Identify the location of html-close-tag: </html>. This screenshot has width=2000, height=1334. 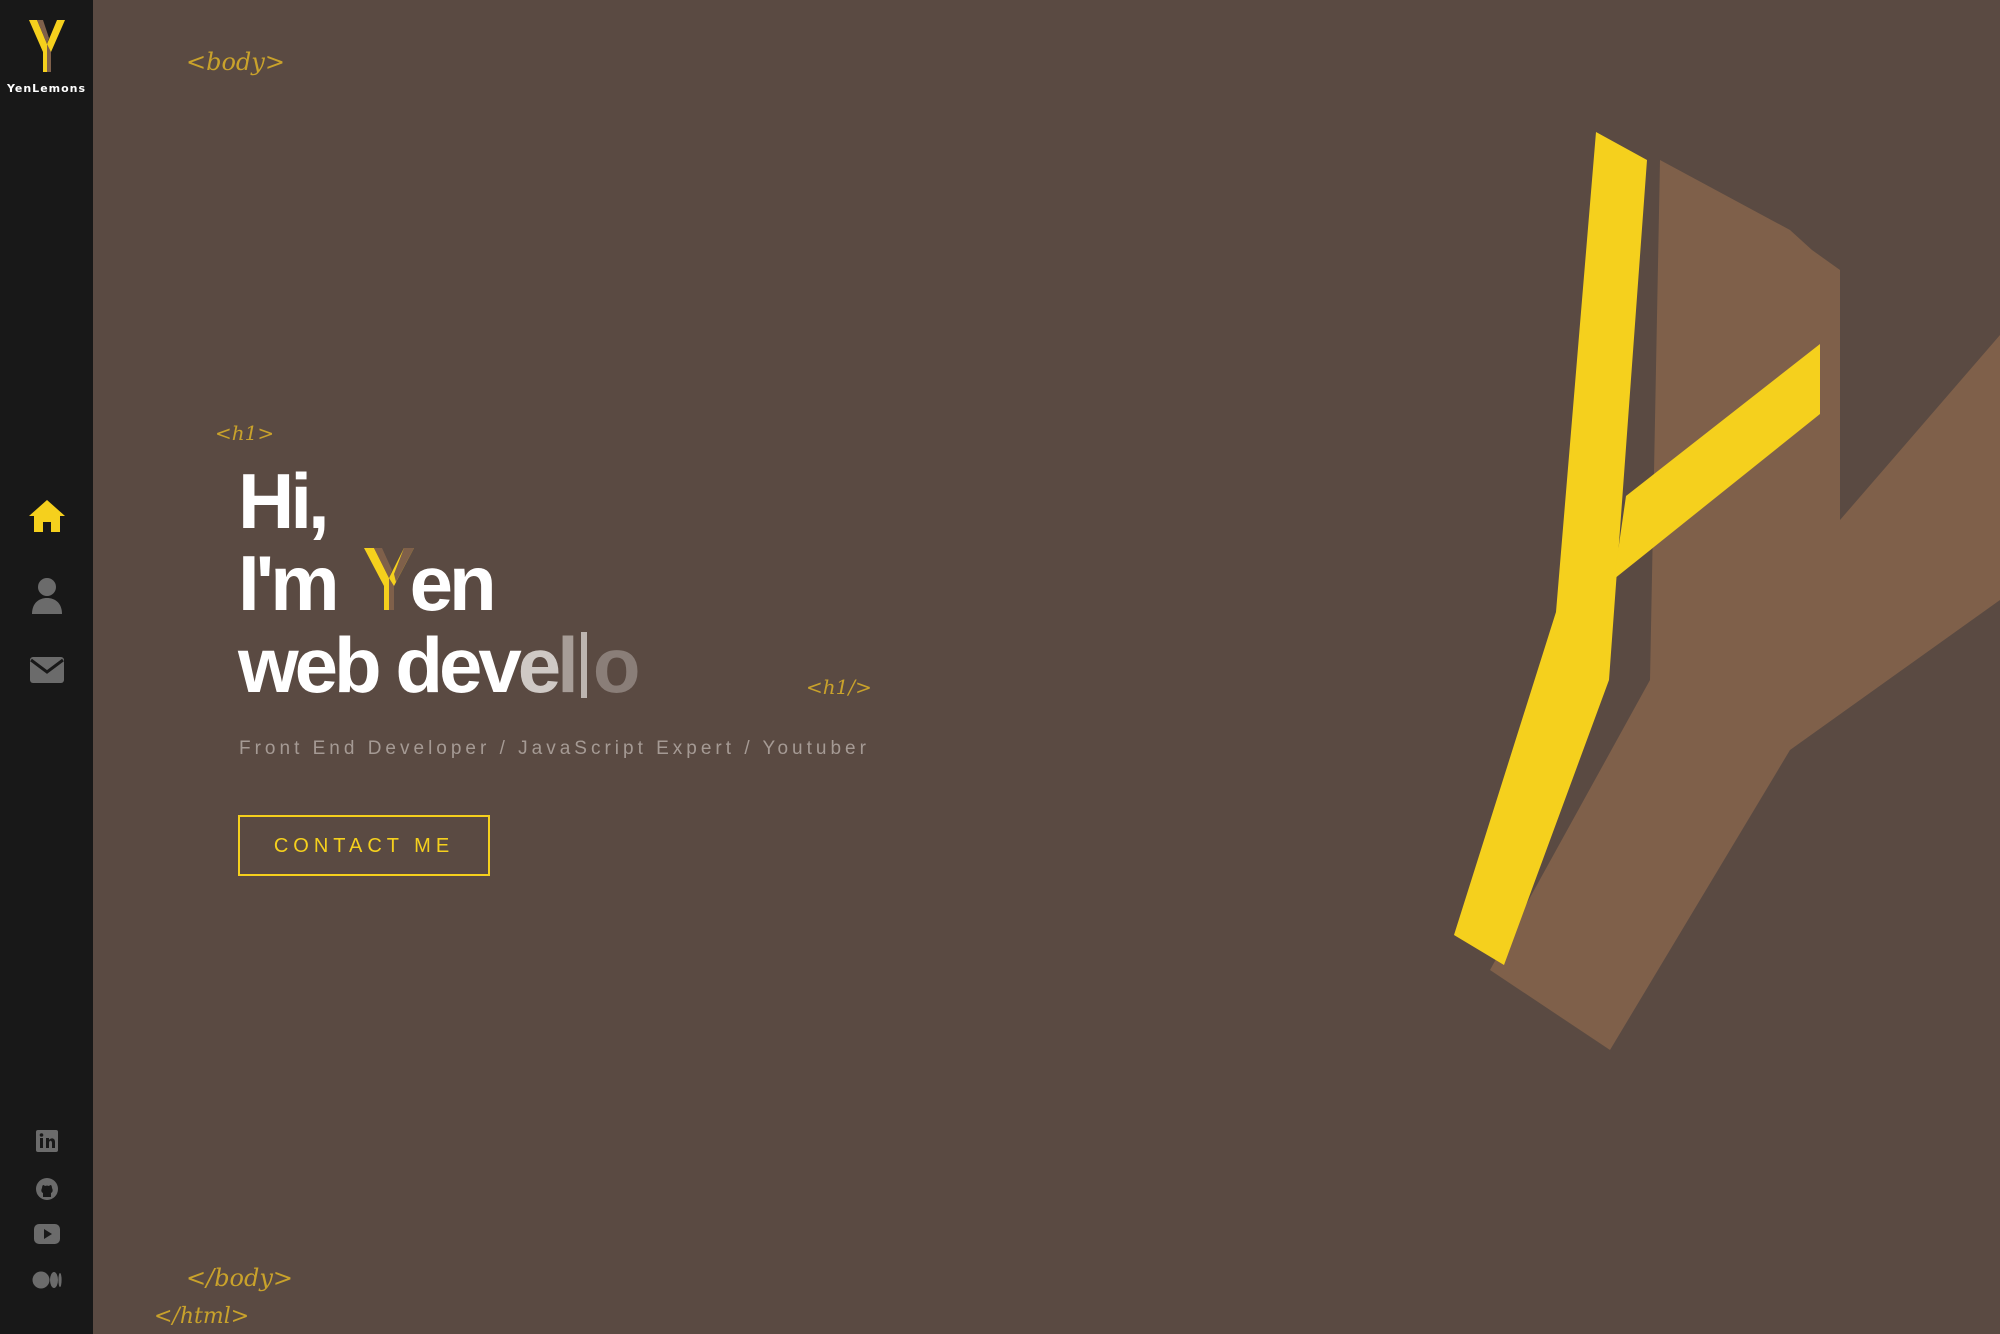
(202, 1316).